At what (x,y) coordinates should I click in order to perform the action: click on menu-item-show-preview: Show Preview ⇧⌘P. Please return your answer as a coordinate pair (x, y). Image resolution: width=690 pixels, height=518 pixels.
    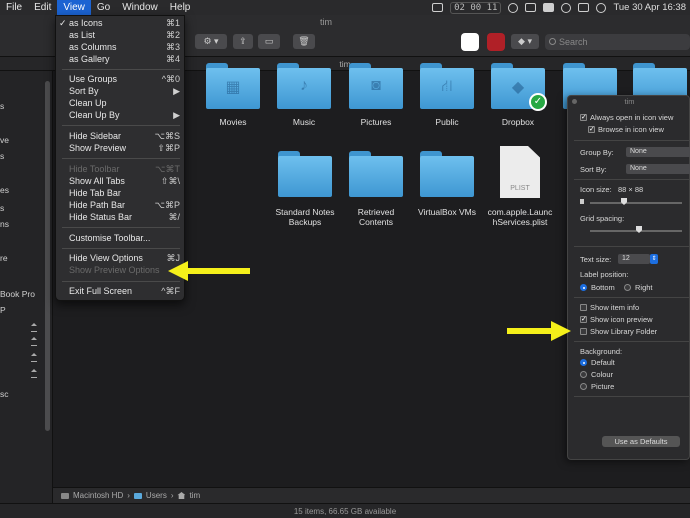
    Looking at the image, I should click on (121, 149).